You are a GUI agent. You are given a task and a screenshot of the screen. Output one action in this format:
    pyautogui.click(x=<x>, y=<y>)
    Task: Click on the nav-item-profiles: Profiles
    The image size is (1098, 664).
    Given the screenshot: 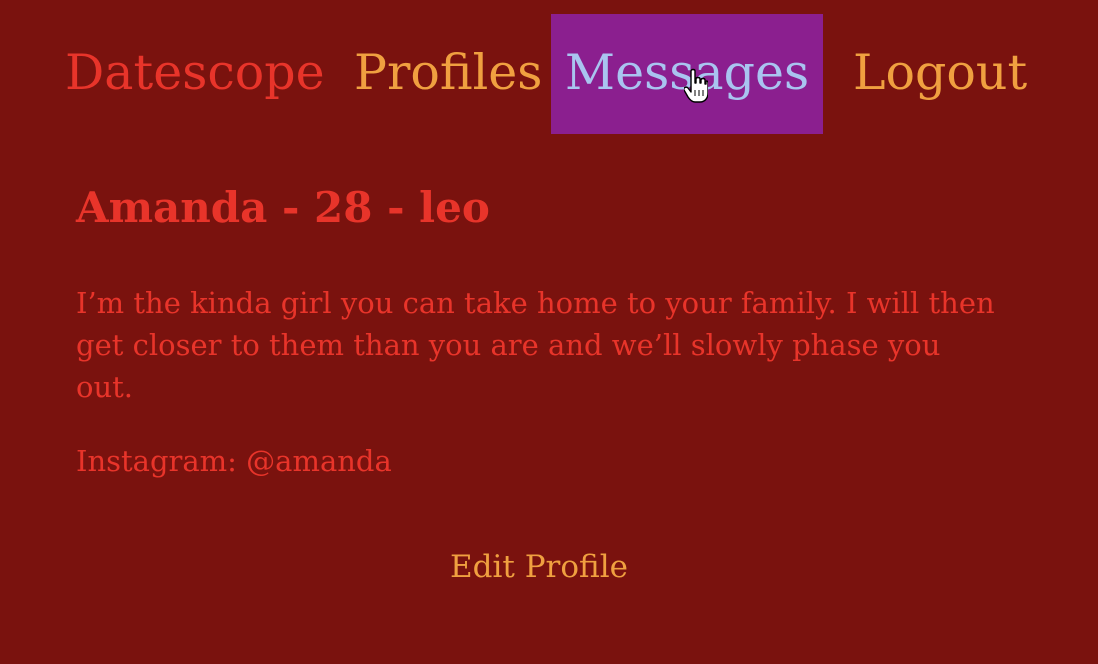 What is the action you would take?
    pyautogui.click(x=448, y=74)
    